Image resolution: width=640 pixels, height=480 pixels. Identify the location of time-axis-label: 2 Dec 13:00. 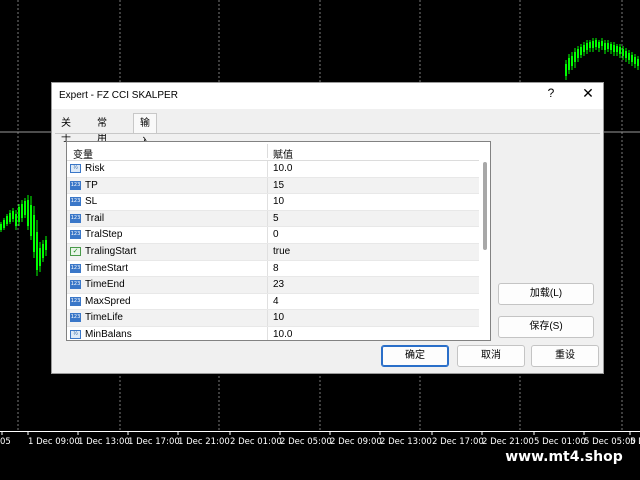
(406, 442).